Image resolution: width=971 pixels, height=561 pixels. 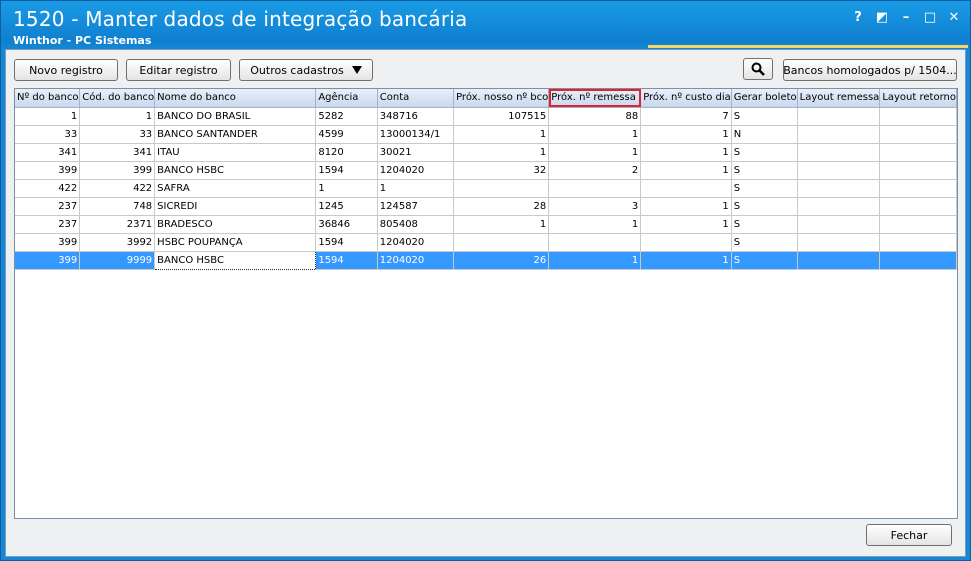 What do you see at coordinates (346, 224) in the screenshot?
I see `table-cell: 36846` at bounding box center [346, 224].